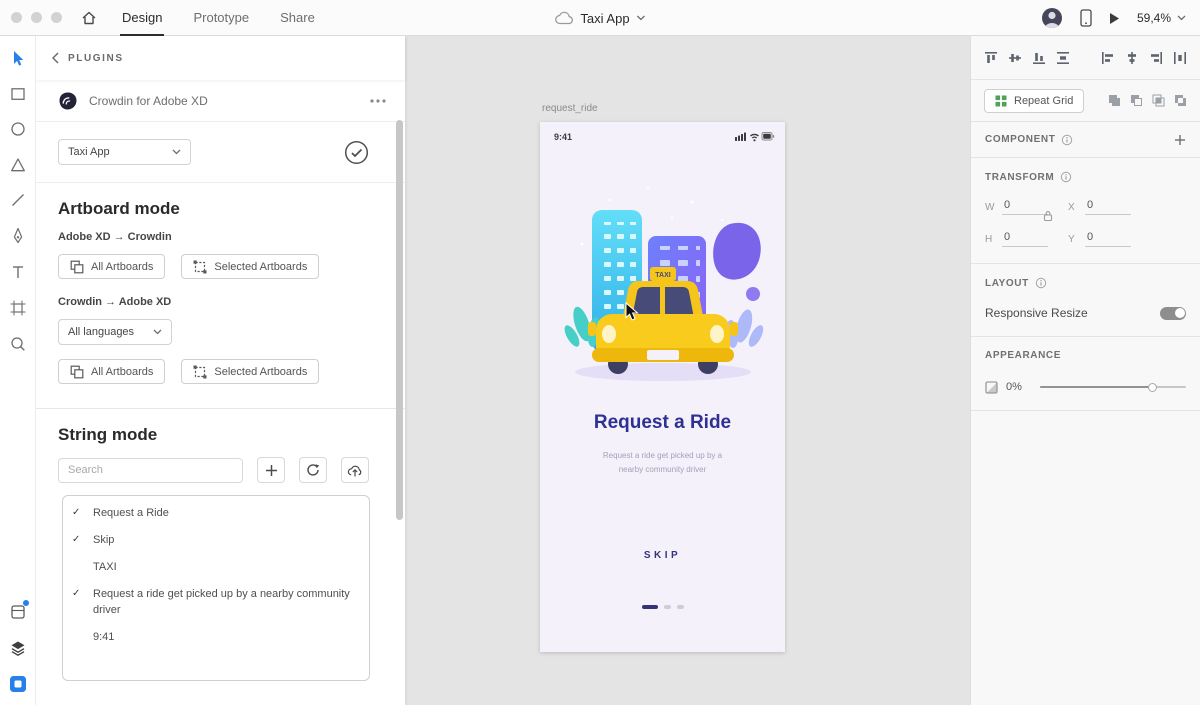 Image resolution: width=1200 pixels, height=705 pixels. What do you see at coordinates (356, 152) in the screenshot?
I see `connected-status-icon` at bounding box center [356, 152].